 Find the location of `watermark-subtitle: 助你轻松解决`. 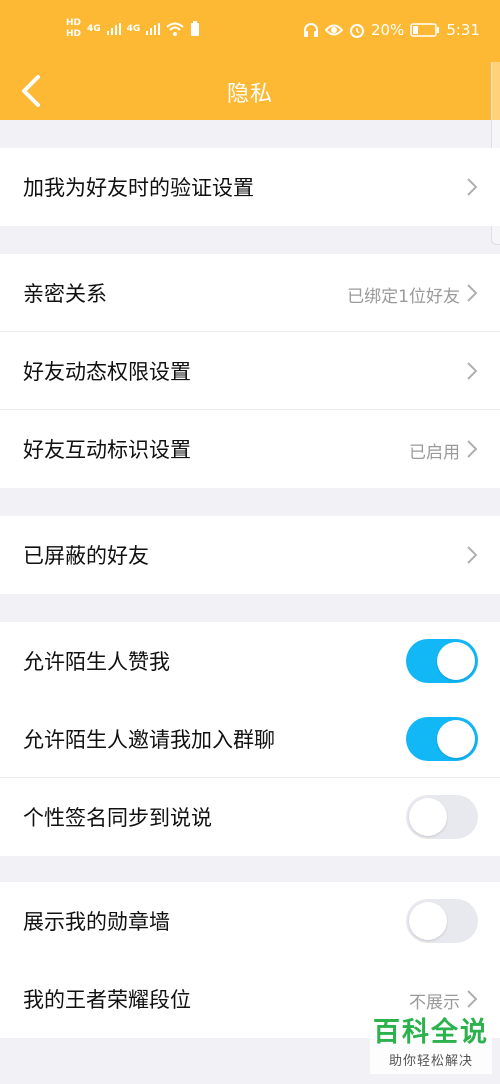

watermark-subtitle: 助你轻松解决 is located at coordinates (430, 1061).